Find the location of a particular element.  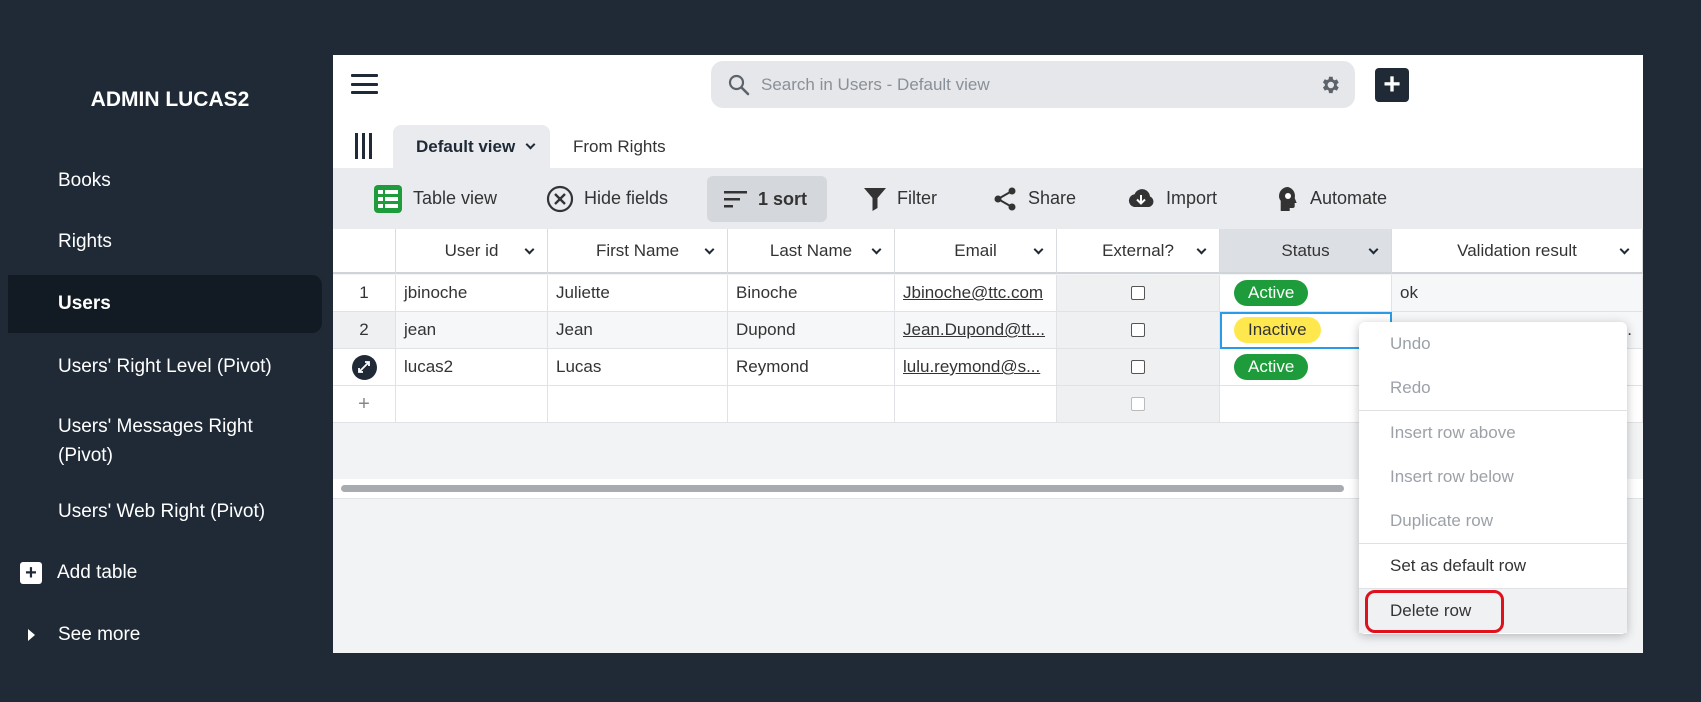

column-label: External? is located at coordinates (1138, 250).